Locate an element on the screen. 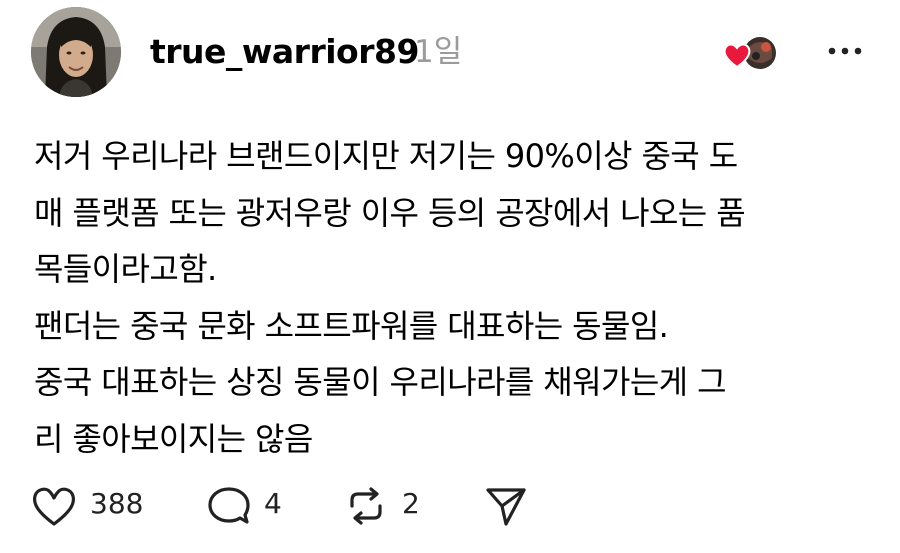 The height and width of the screenshot is (553, 900). send-icon is located at coordinates (506, 507).